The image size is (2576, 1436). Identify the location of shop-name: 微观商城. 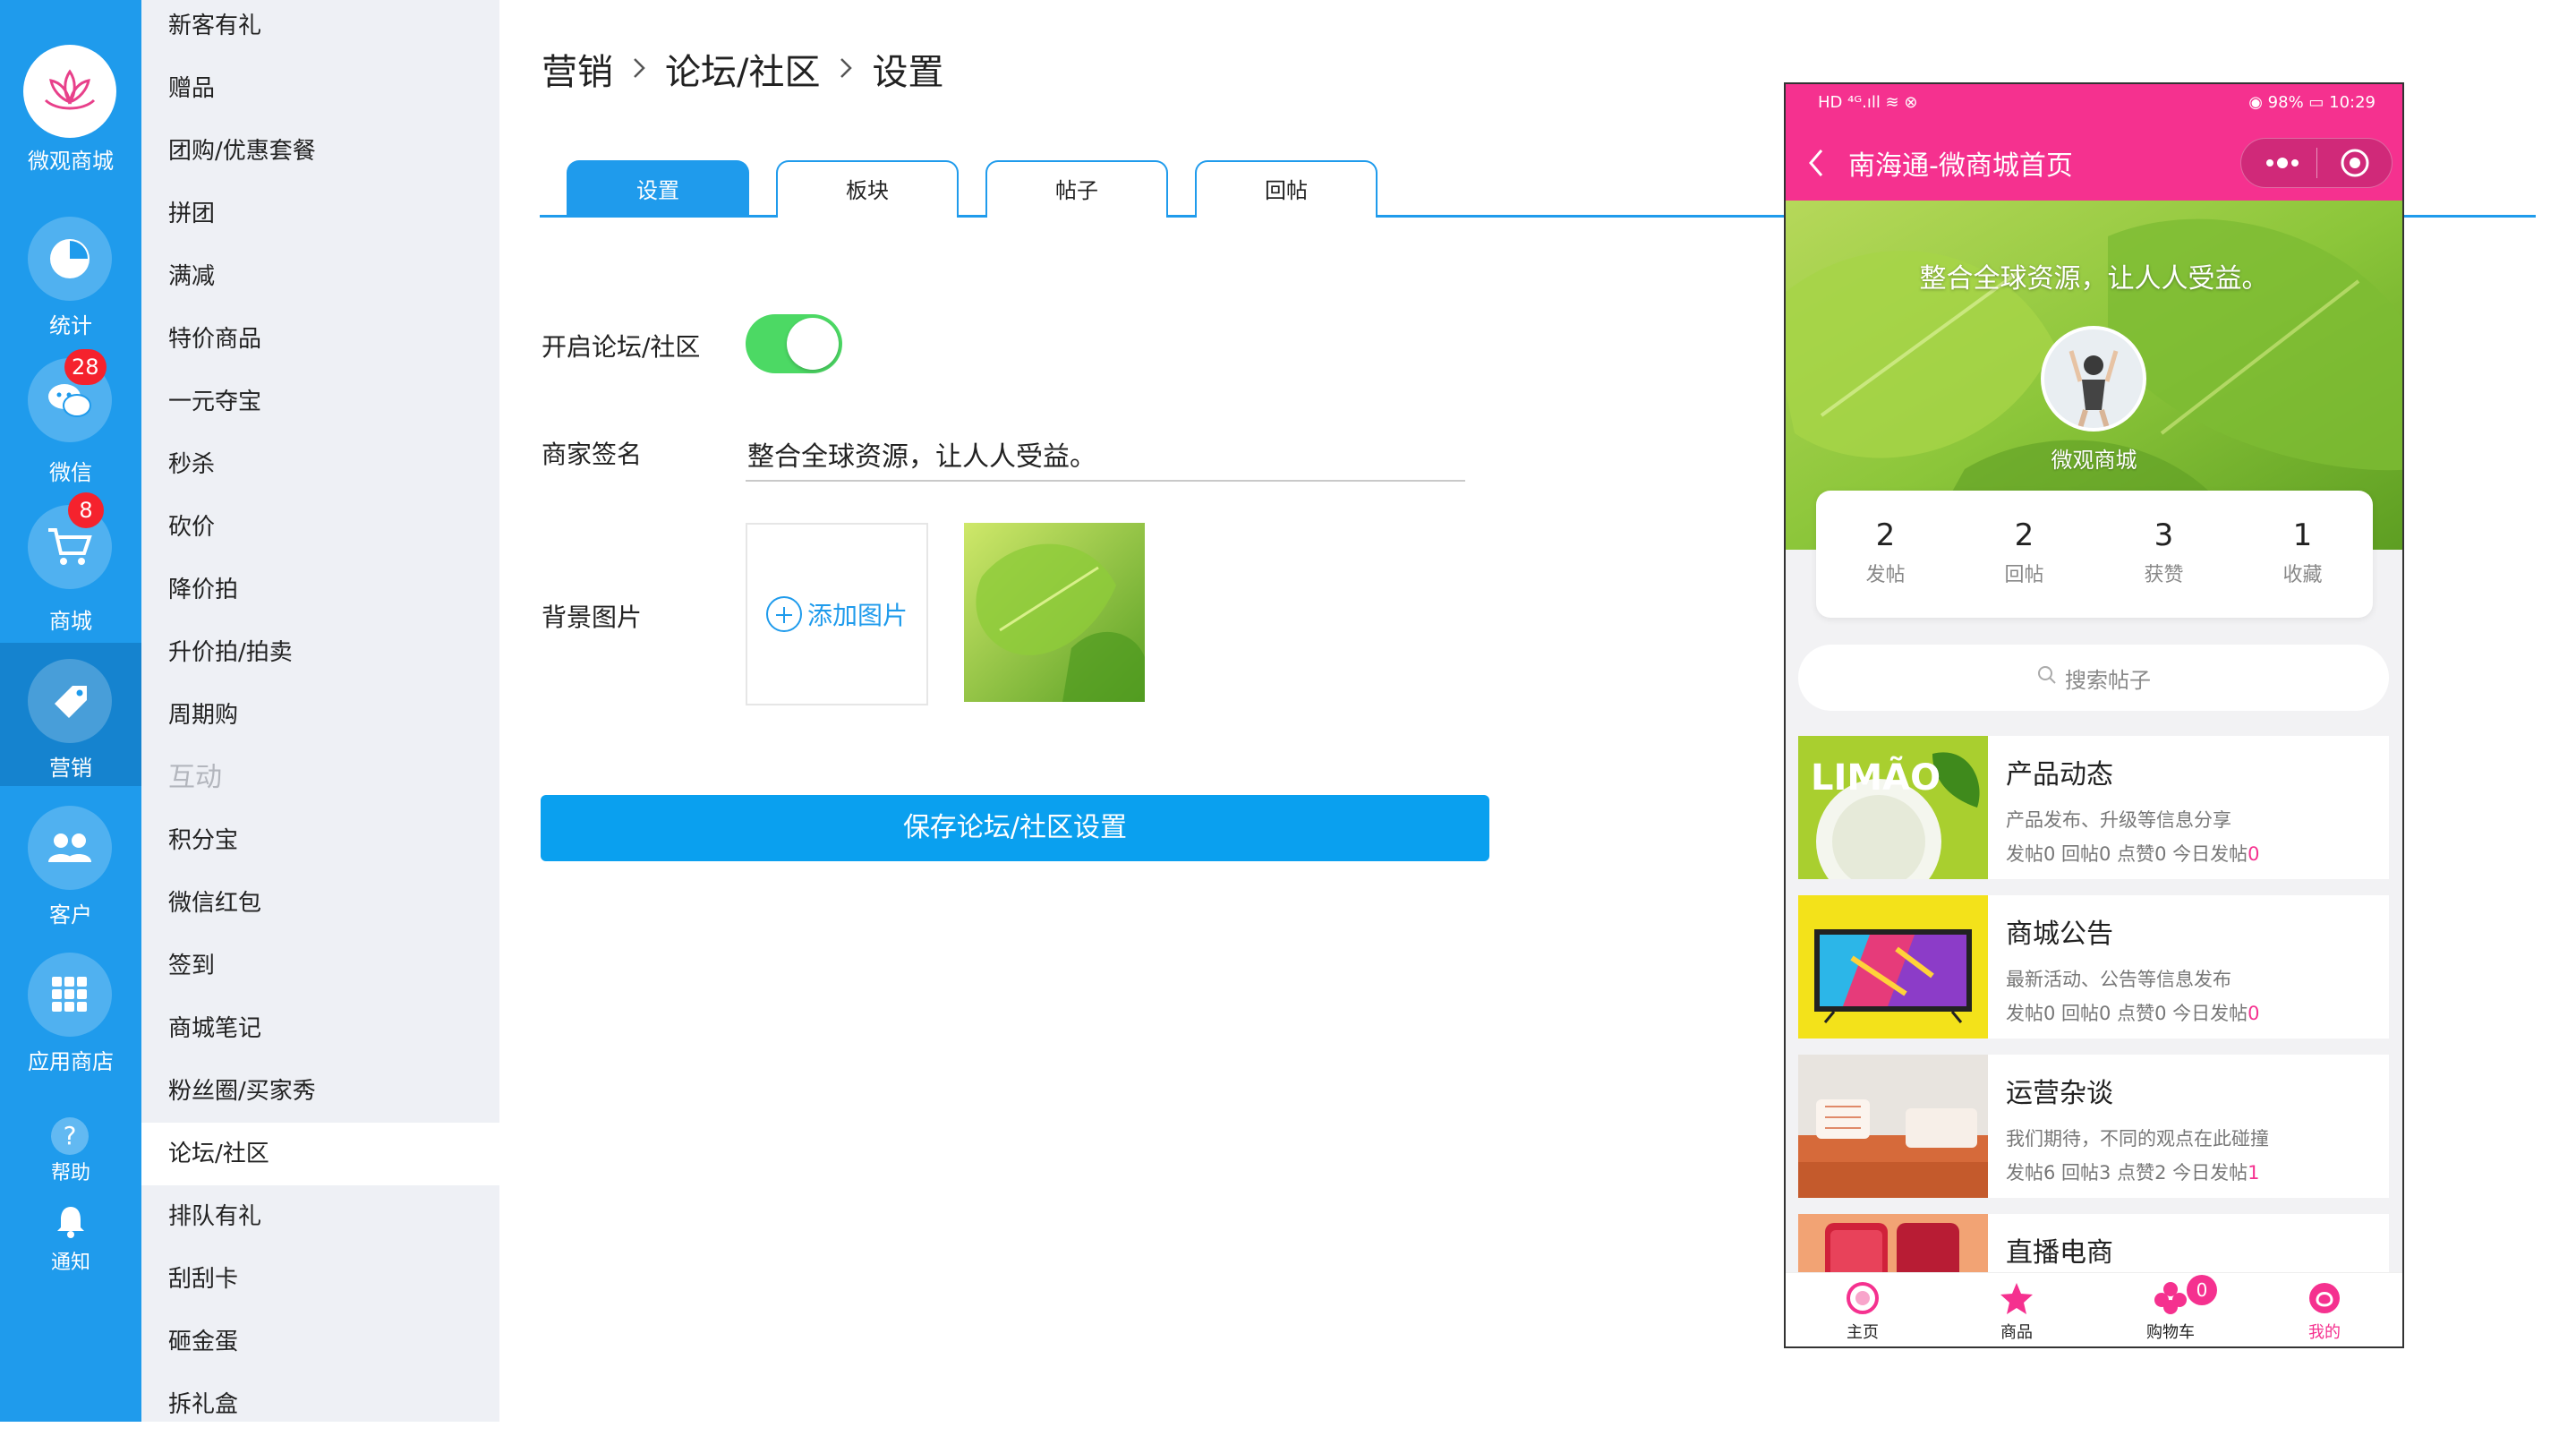
(2094, 460).